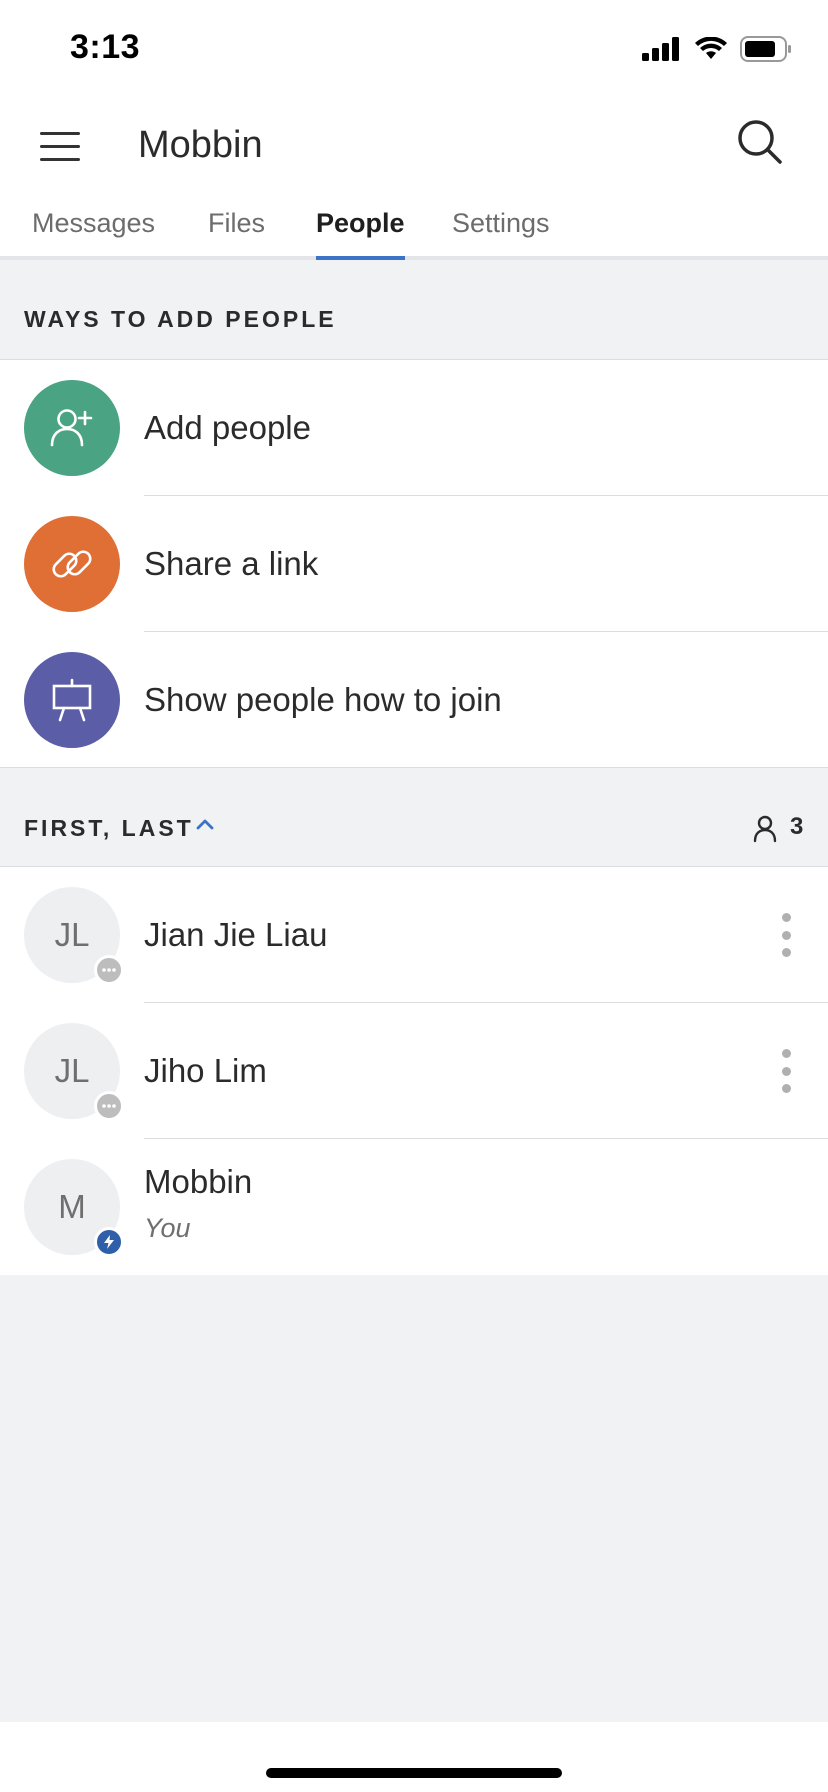 The image size is (828, 1792). What do you see at coordinates (414, 1207) in the screenshot?
I see `list-item: M Mobbin You` at bounding box center [414, 1207].